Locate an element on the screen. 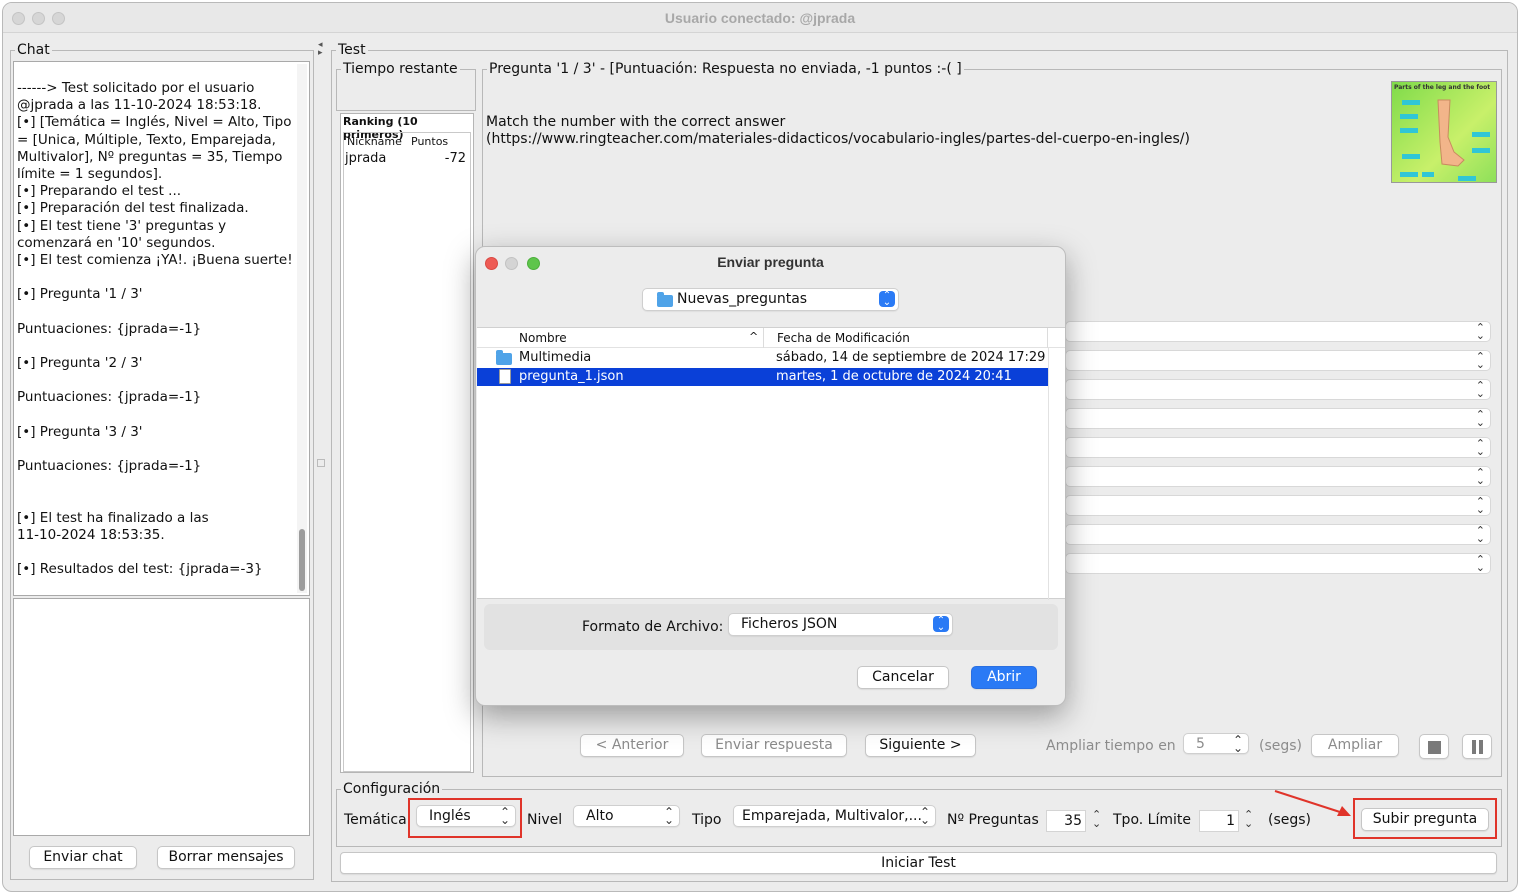 The width and height of the screenshot is (1522, 894). answer-select-2: ⌃ ⌄ is located at coordinates (1278, 360).